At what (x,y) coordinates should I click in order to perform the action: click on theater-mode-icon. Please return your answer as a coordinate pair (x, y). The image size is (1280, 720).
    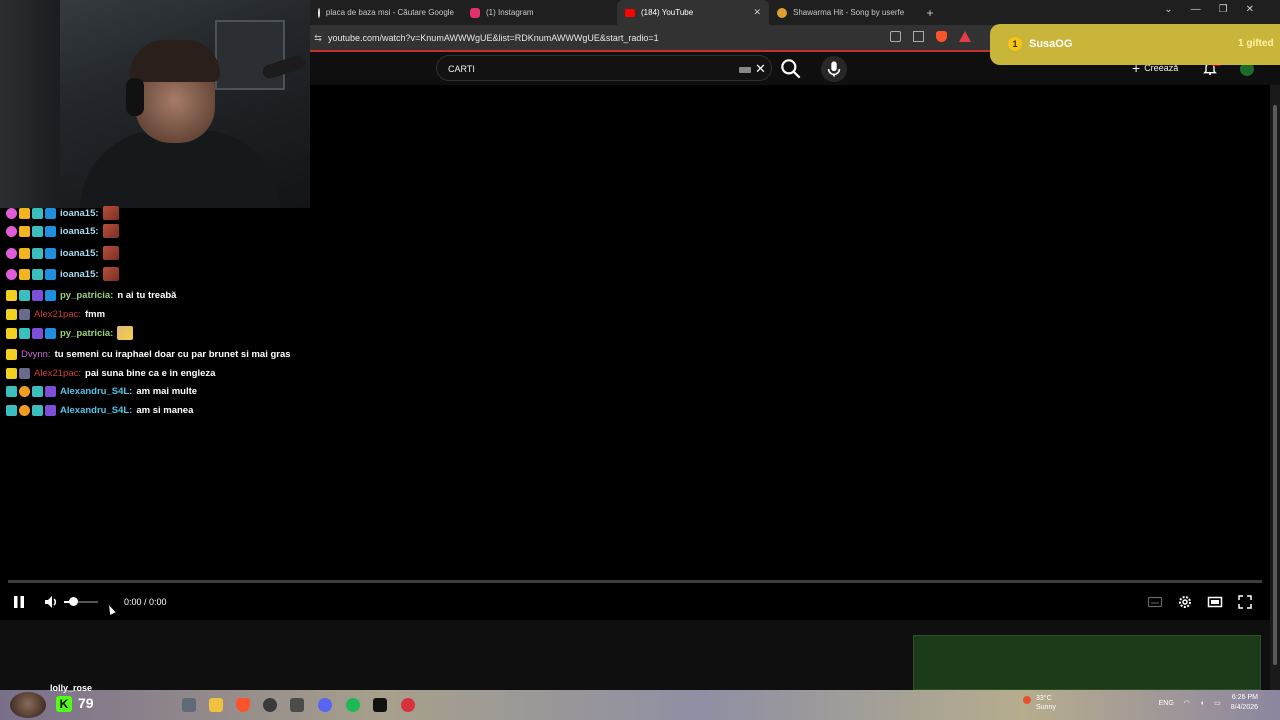
    Looking at the image, I should click on (1215, 602).